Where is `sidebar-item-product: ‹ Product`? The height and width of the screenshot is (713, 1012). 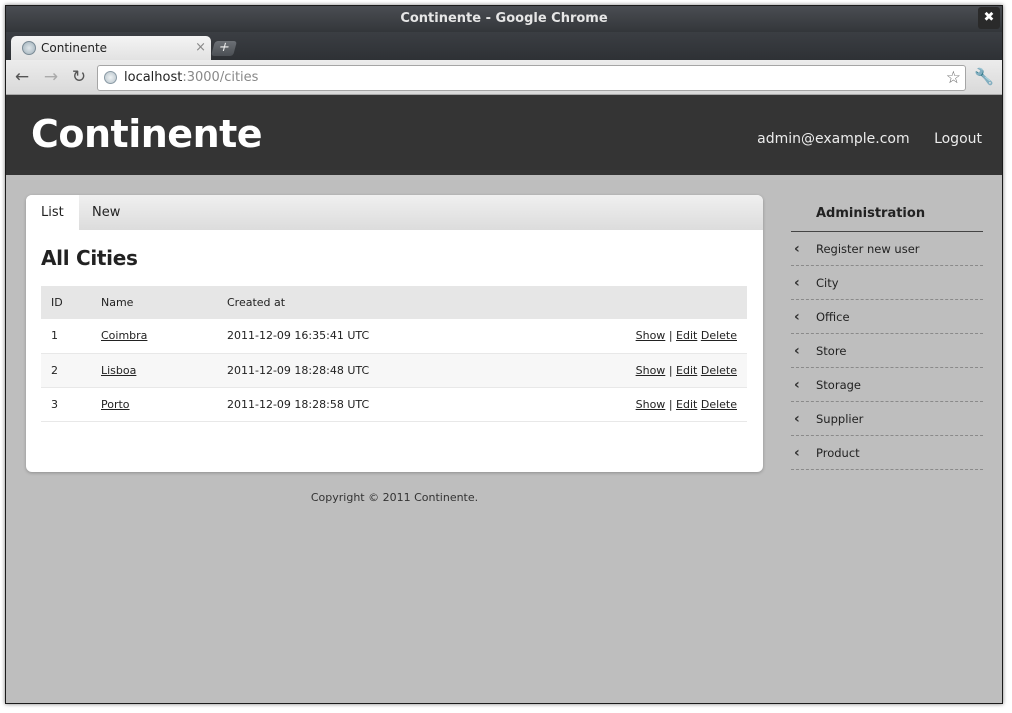 sidebar-item-product: ‹ Product is located at coordinates (887, 453).